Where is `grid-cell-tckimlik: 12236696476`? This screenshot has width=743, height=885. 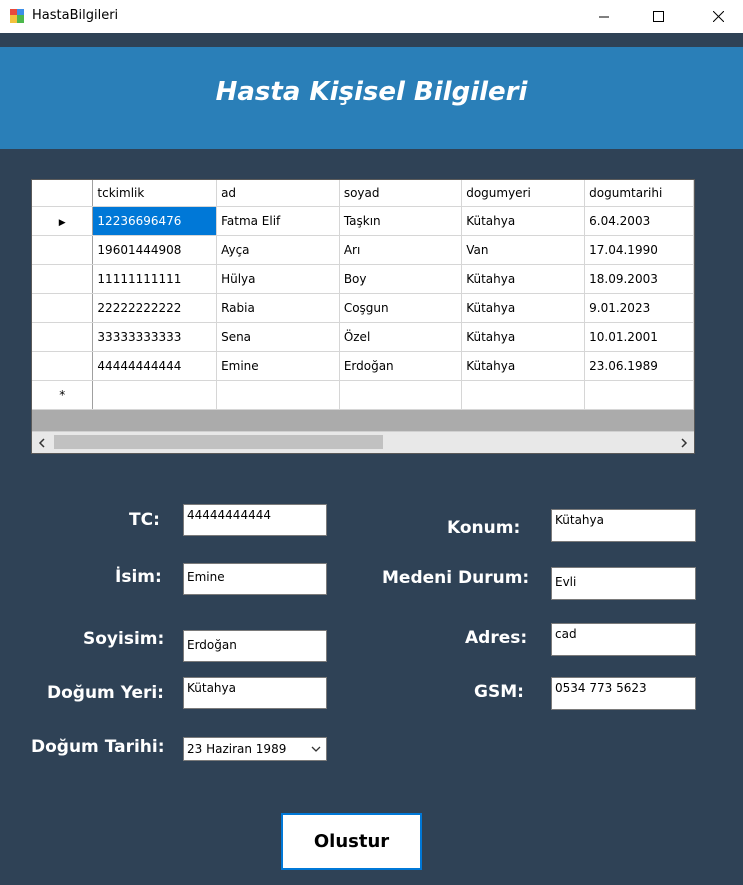
grid-cell-tckimlik: 12236696476 is located at coordinates (155, 221).